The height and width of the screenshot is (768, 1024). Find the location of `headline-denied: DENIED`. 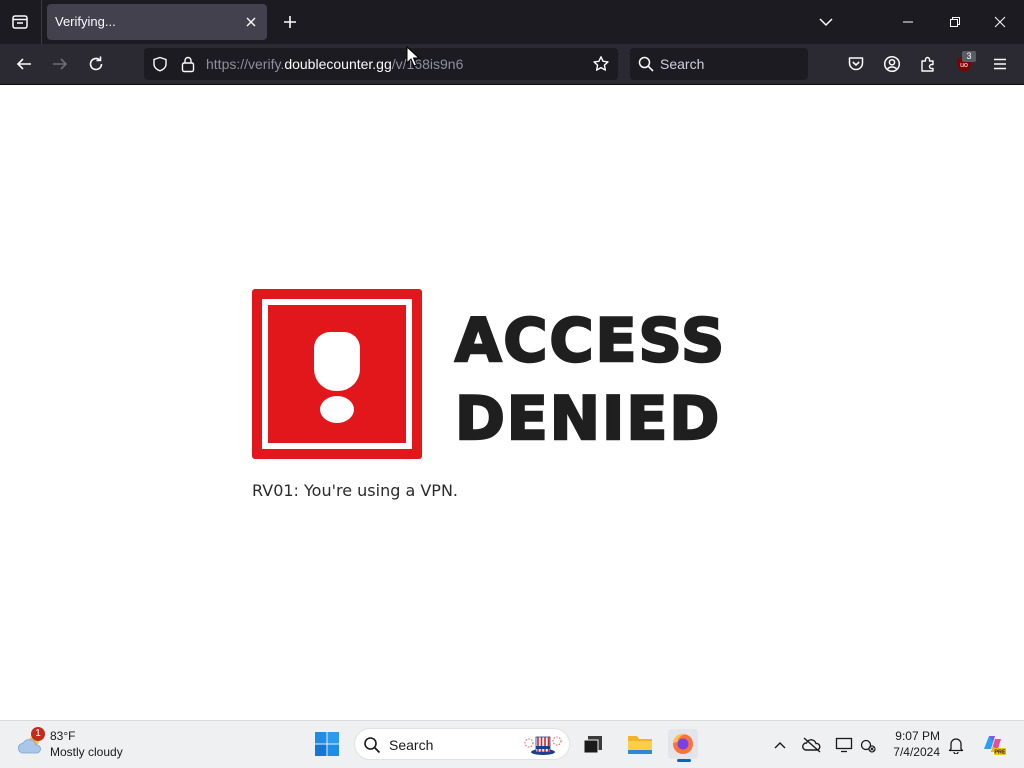

headline-denied: DENIED is located at coordinates (588, 419).